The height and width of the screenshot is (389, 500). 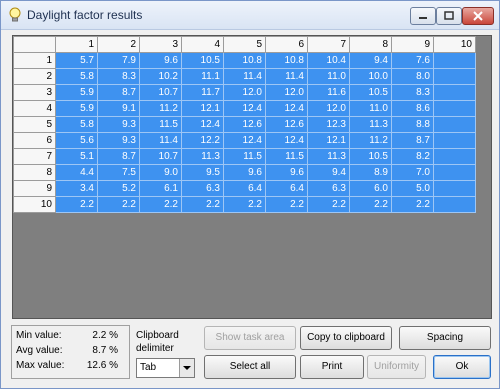 I want to click on row-header: 7, so click(x=34, y=156).